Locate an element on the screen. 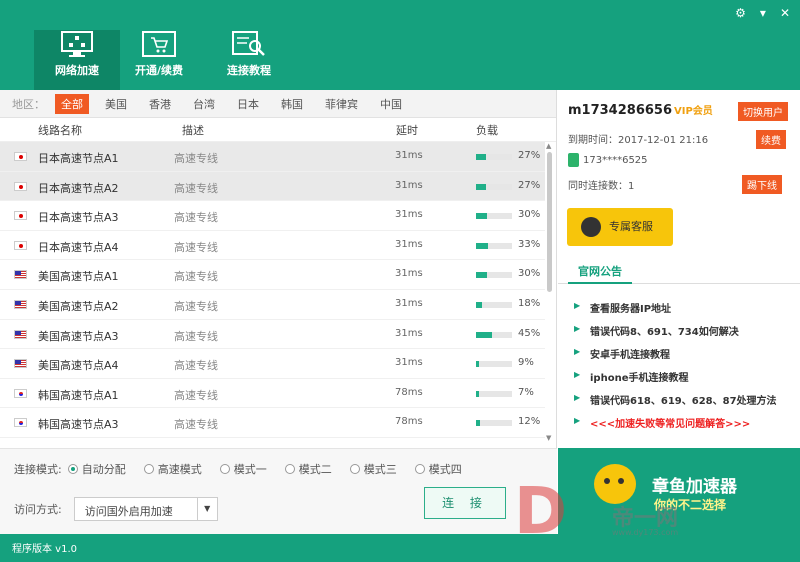  mode-row: 连接模式: 自动分配 高速模式 模式一 模式二 模式三 模式四 is located at coordinates (247, 469).